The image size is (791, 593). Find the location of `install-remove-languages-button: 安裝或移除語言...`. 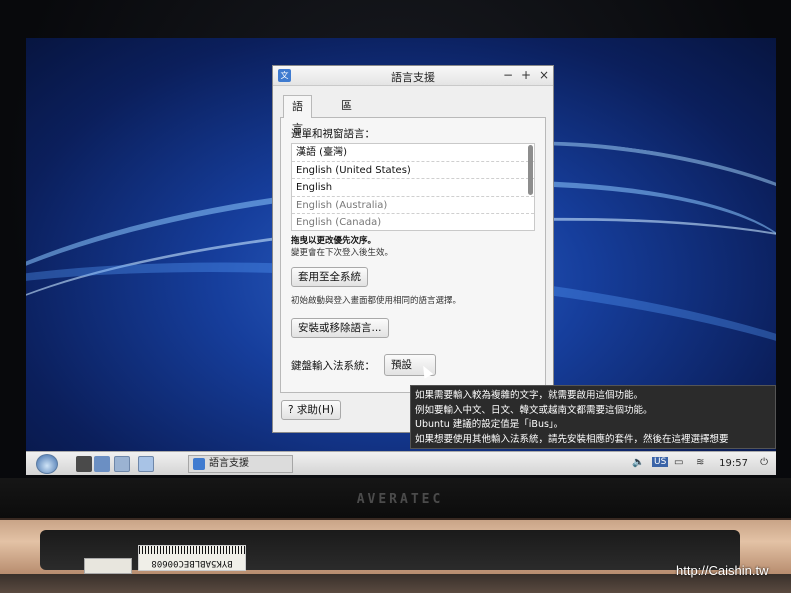

install-remove-languages-button: 安裝或移除語言... is located at coordinates (340, 328).